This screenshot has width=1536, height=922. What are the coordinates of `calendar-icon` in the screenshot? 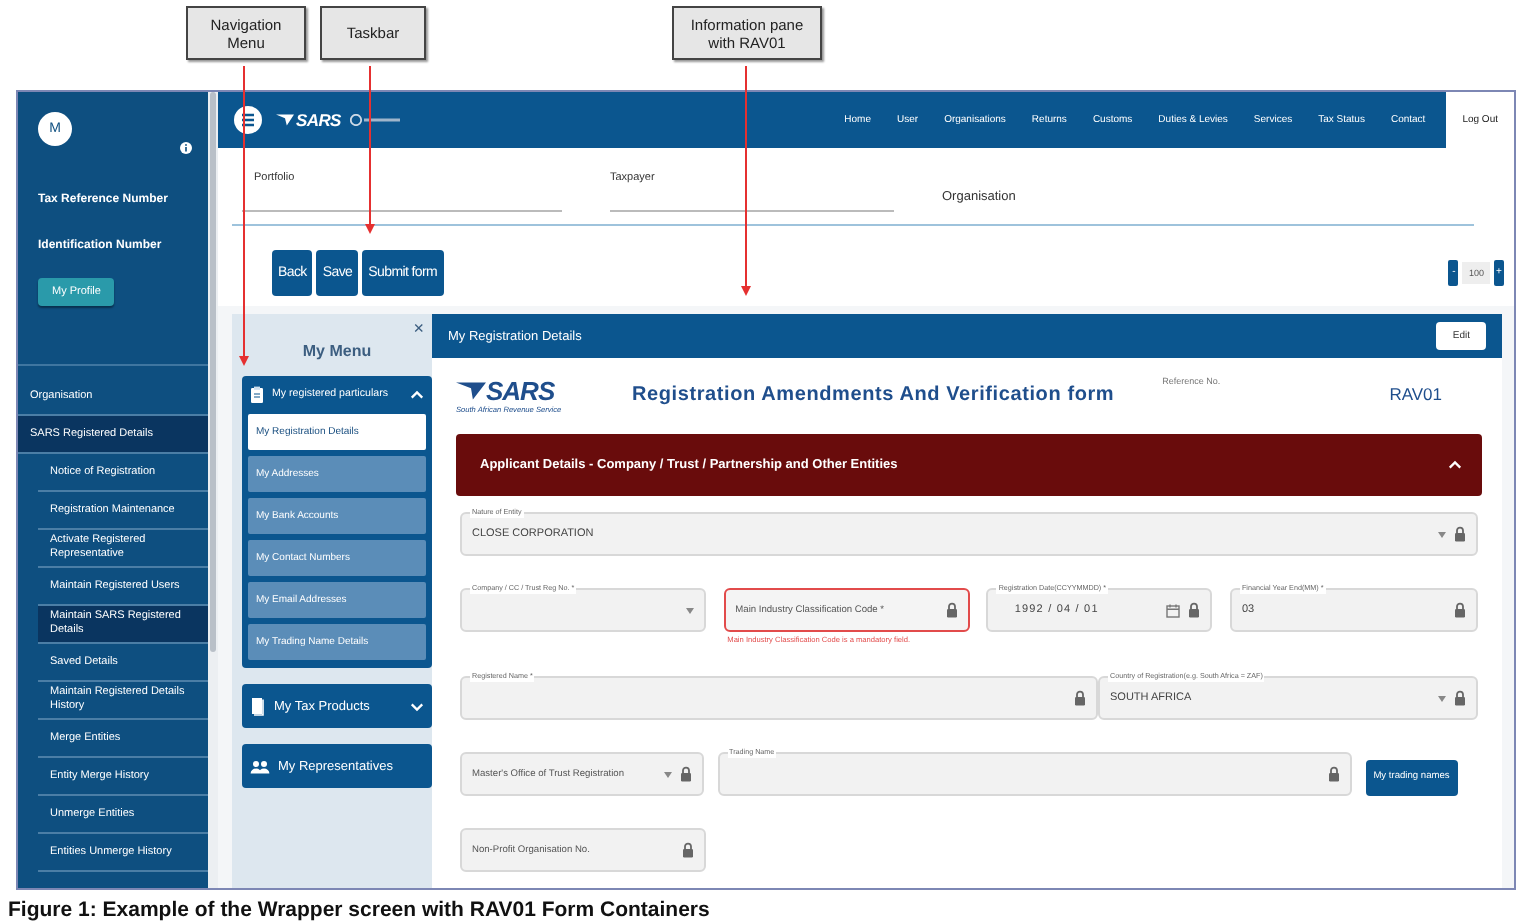 It's located at (1173, 610).